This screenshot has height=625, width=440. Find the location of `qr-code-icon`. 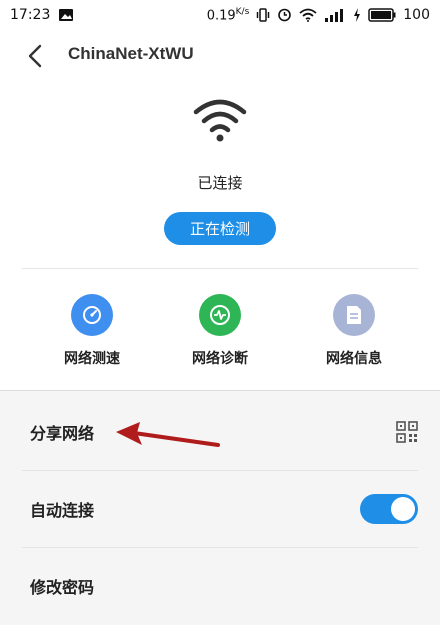

qr-code-icon is located at coordinates (407, 432).